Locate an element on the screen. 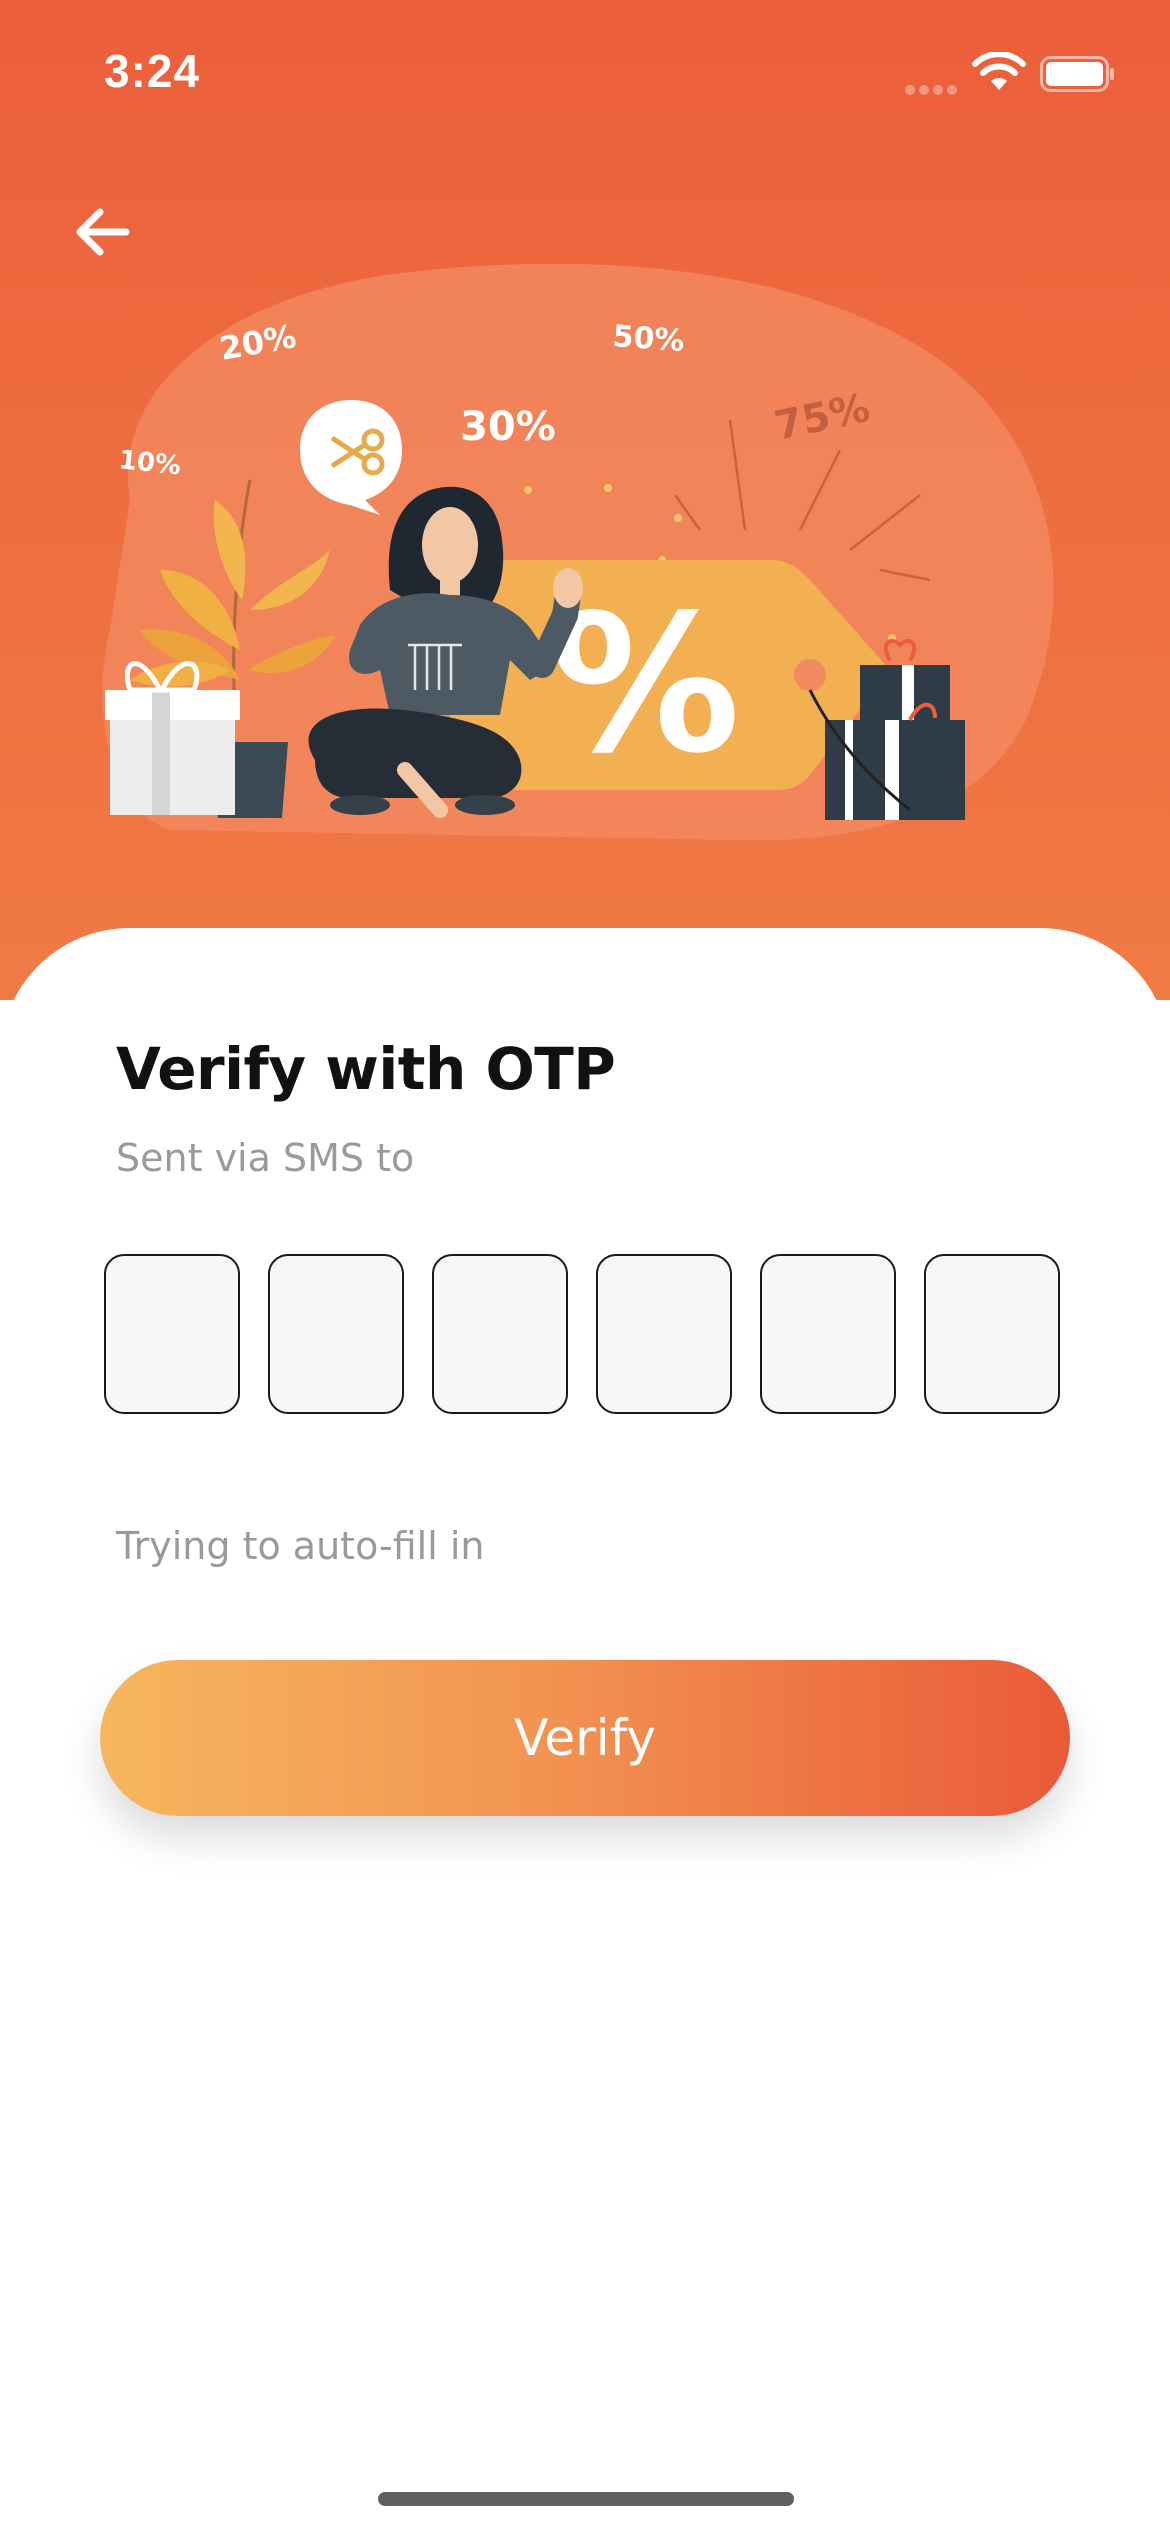  page-title: Verify with OTP is located at coordinates (366, 1069).